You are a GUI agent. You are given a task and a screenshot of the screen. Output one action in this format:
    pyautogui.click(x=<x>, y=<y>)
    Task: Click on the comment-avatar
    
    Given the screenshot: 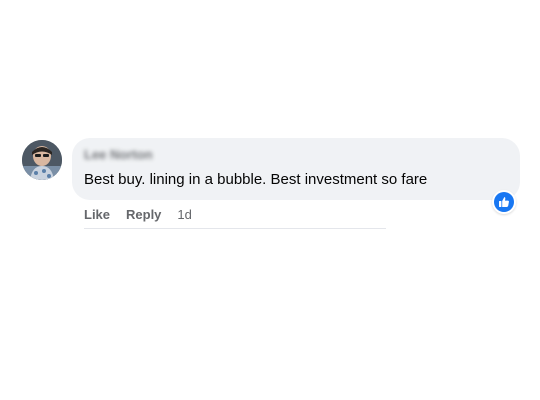 What is the action you would take?
    pyautogui.click(x=42, y=160)
    